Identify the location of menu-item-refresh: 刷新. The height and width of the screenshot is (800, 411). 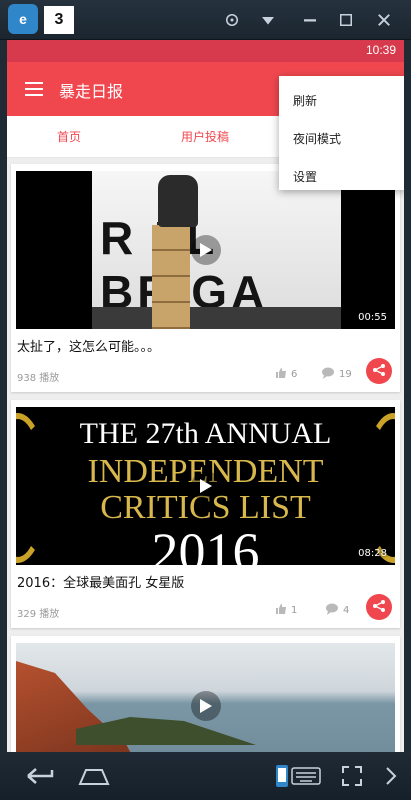
(341, 101).